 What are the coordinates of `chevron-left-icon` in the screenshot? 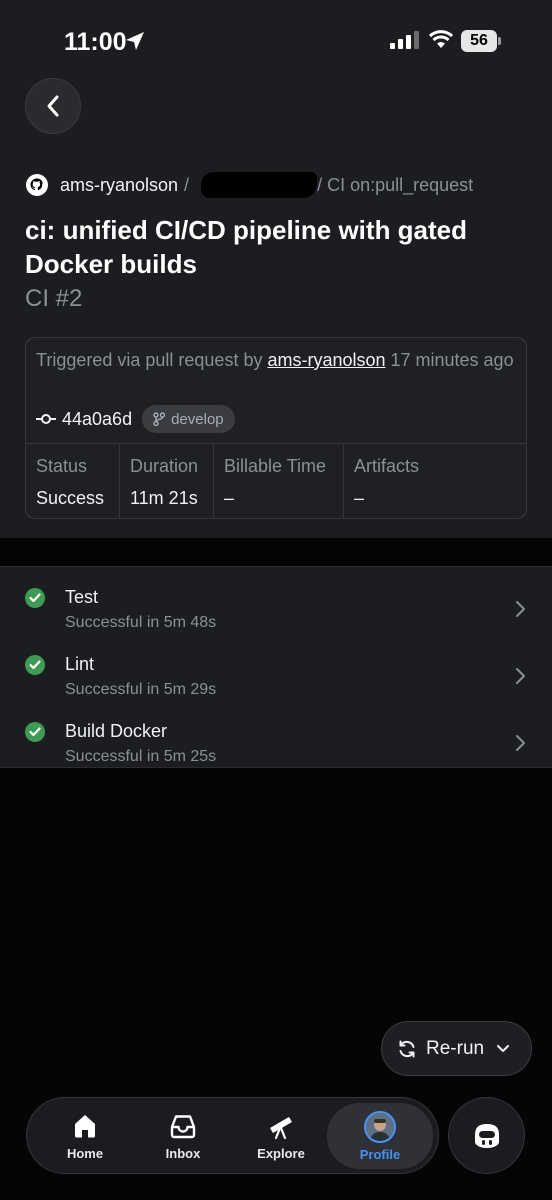 It's located at (53, 106).